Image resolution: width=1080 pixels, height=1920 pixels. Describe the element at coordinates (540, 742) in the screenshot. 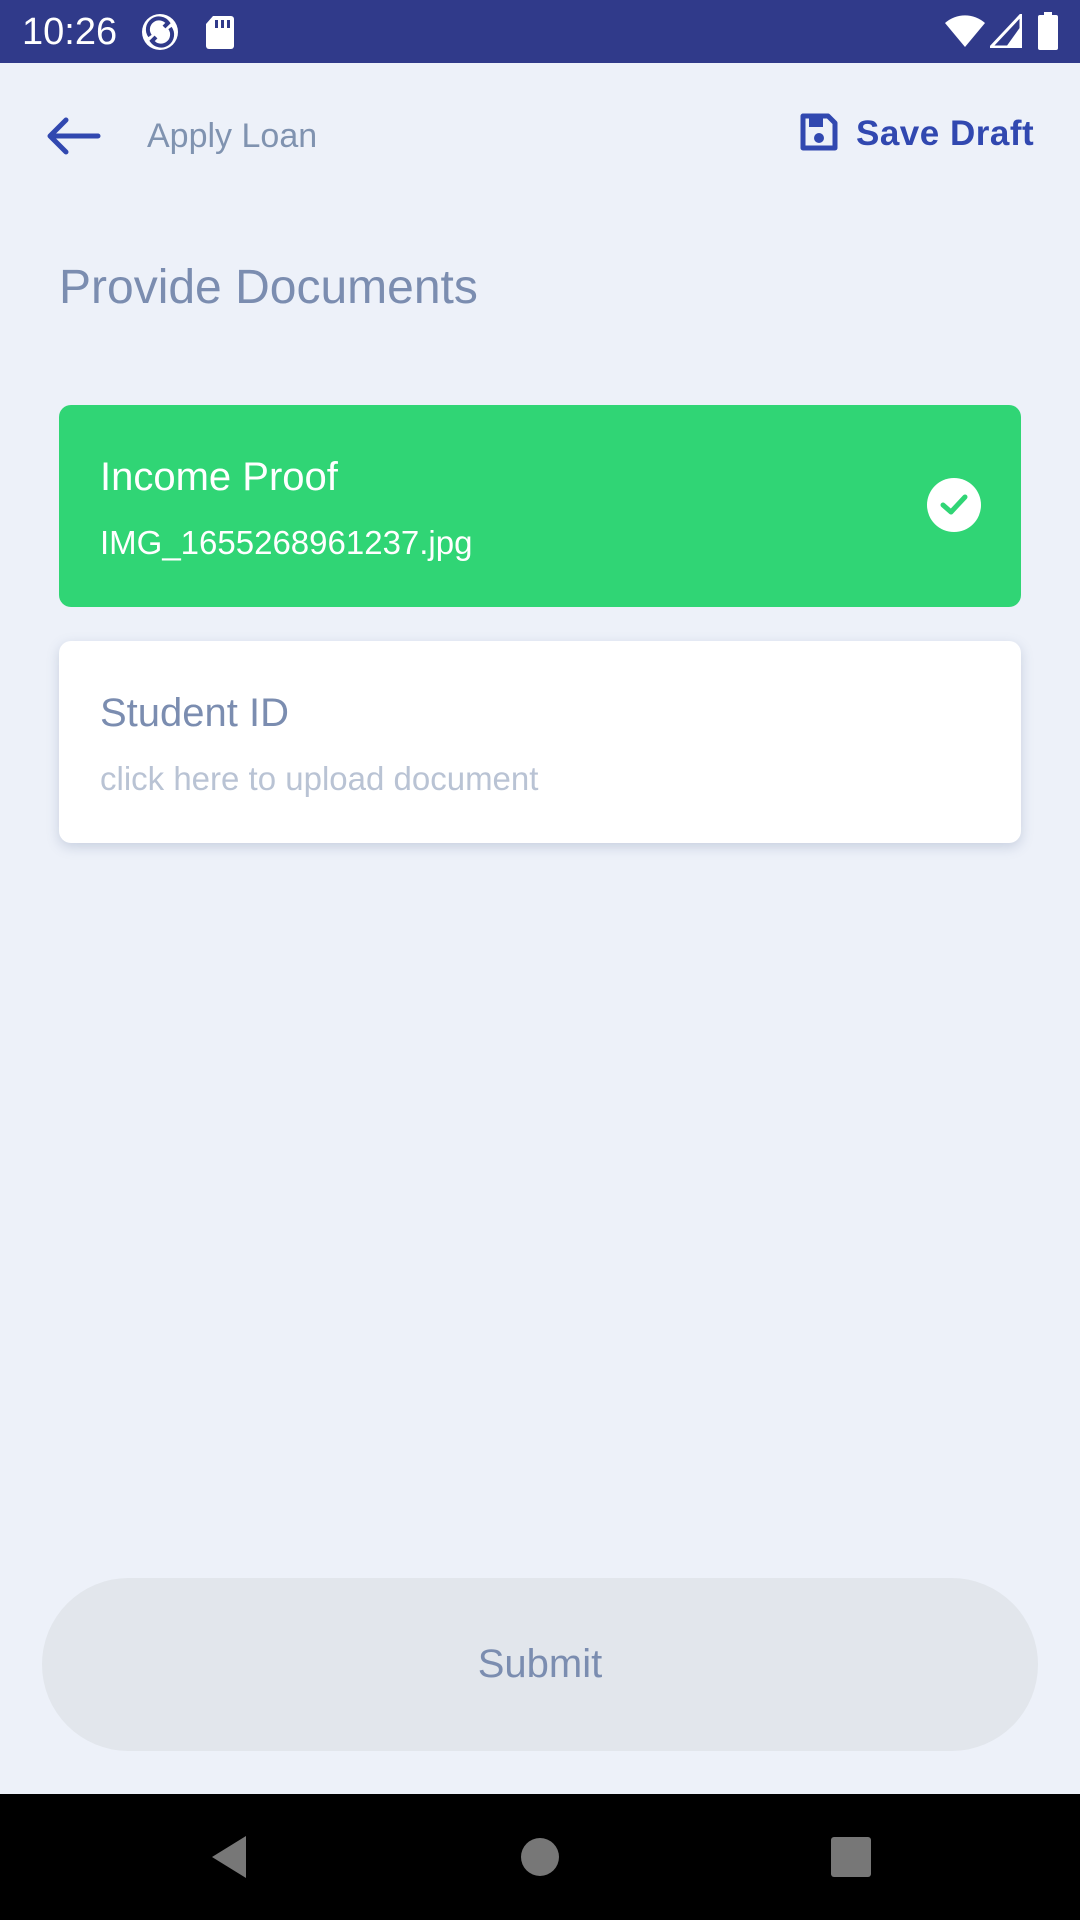

I see `document-card-student-id: Student ID click here to upload document` at that location.